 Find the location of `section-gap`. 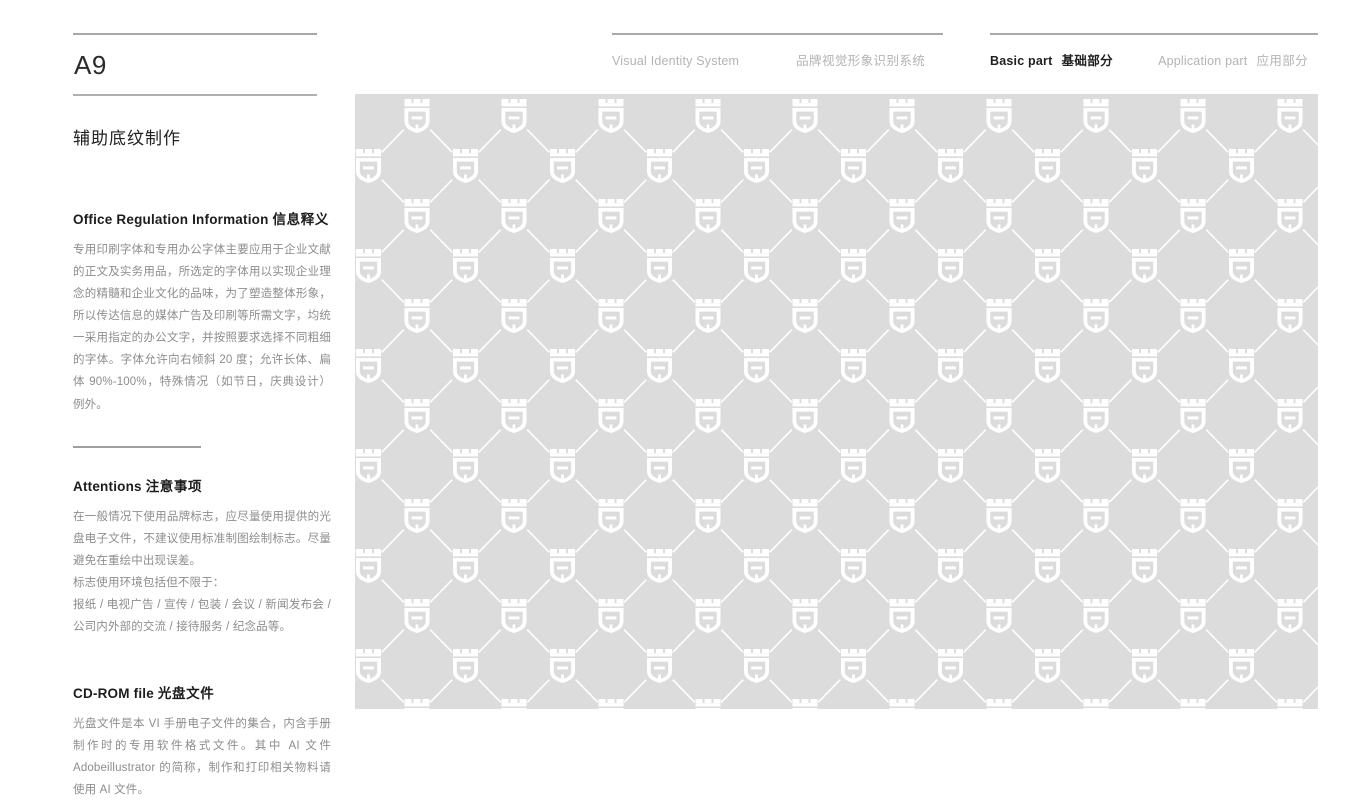

section-gap is located at coordinates (202, 660).